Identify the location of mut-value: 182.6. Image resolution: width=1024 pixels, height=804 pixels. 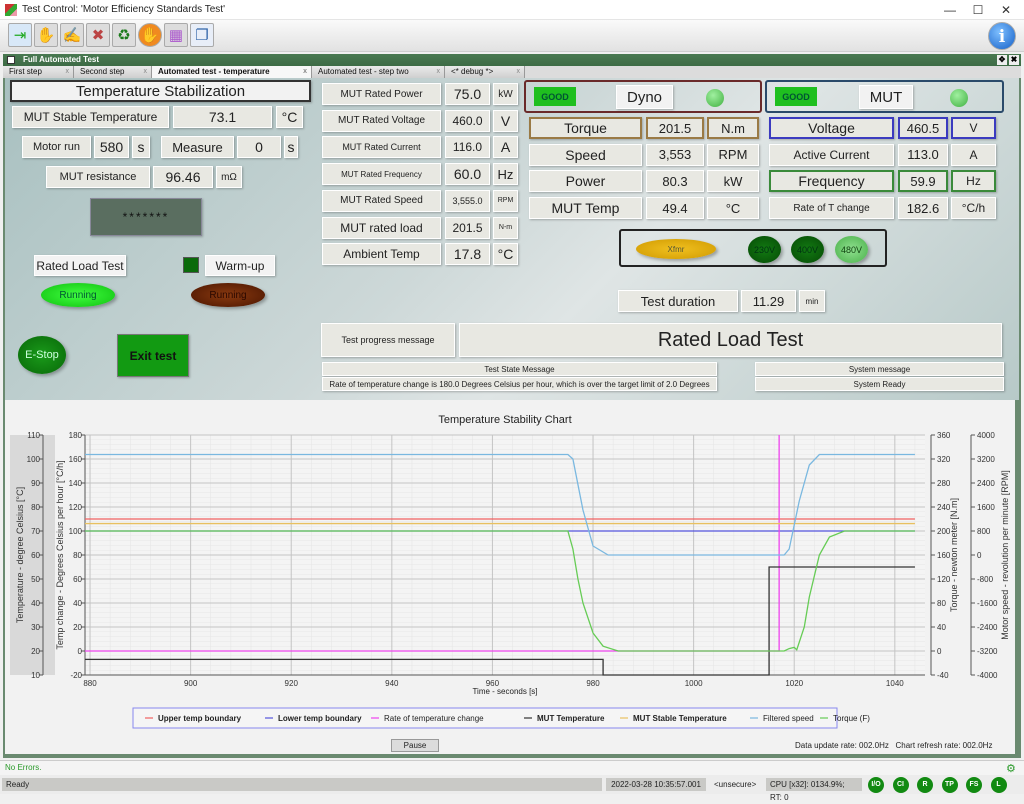
(923, 208).